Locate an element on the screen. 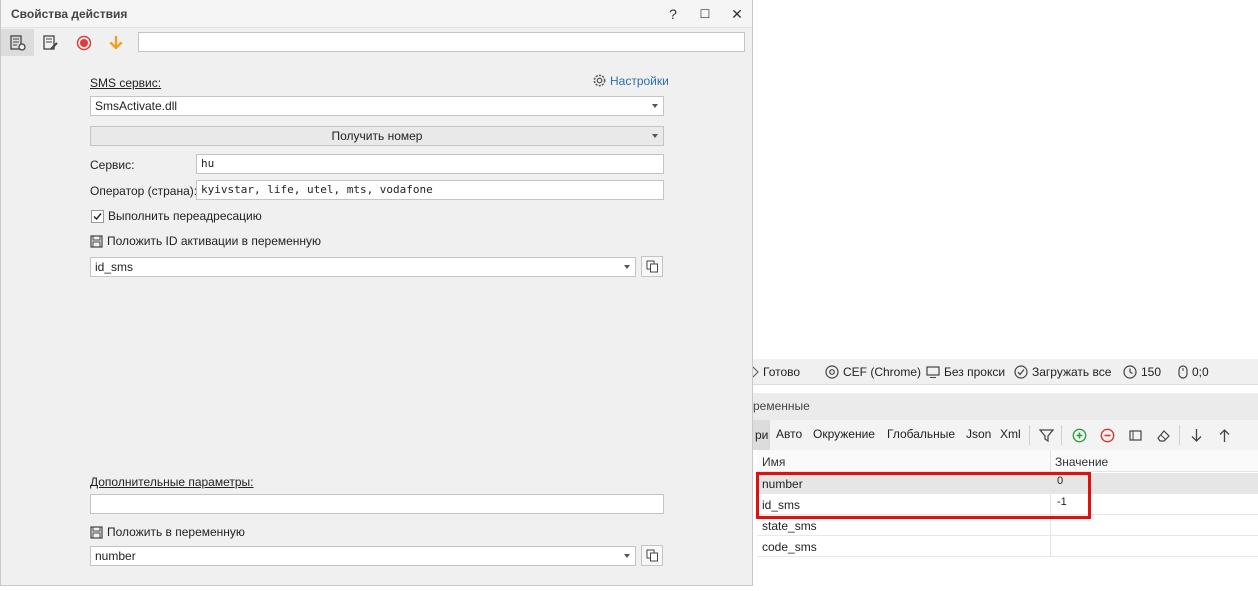 Image resolution: width=1258 pixels, height=591 pixels. id-variable-select: id_sms is located at coordinates (363, 267).